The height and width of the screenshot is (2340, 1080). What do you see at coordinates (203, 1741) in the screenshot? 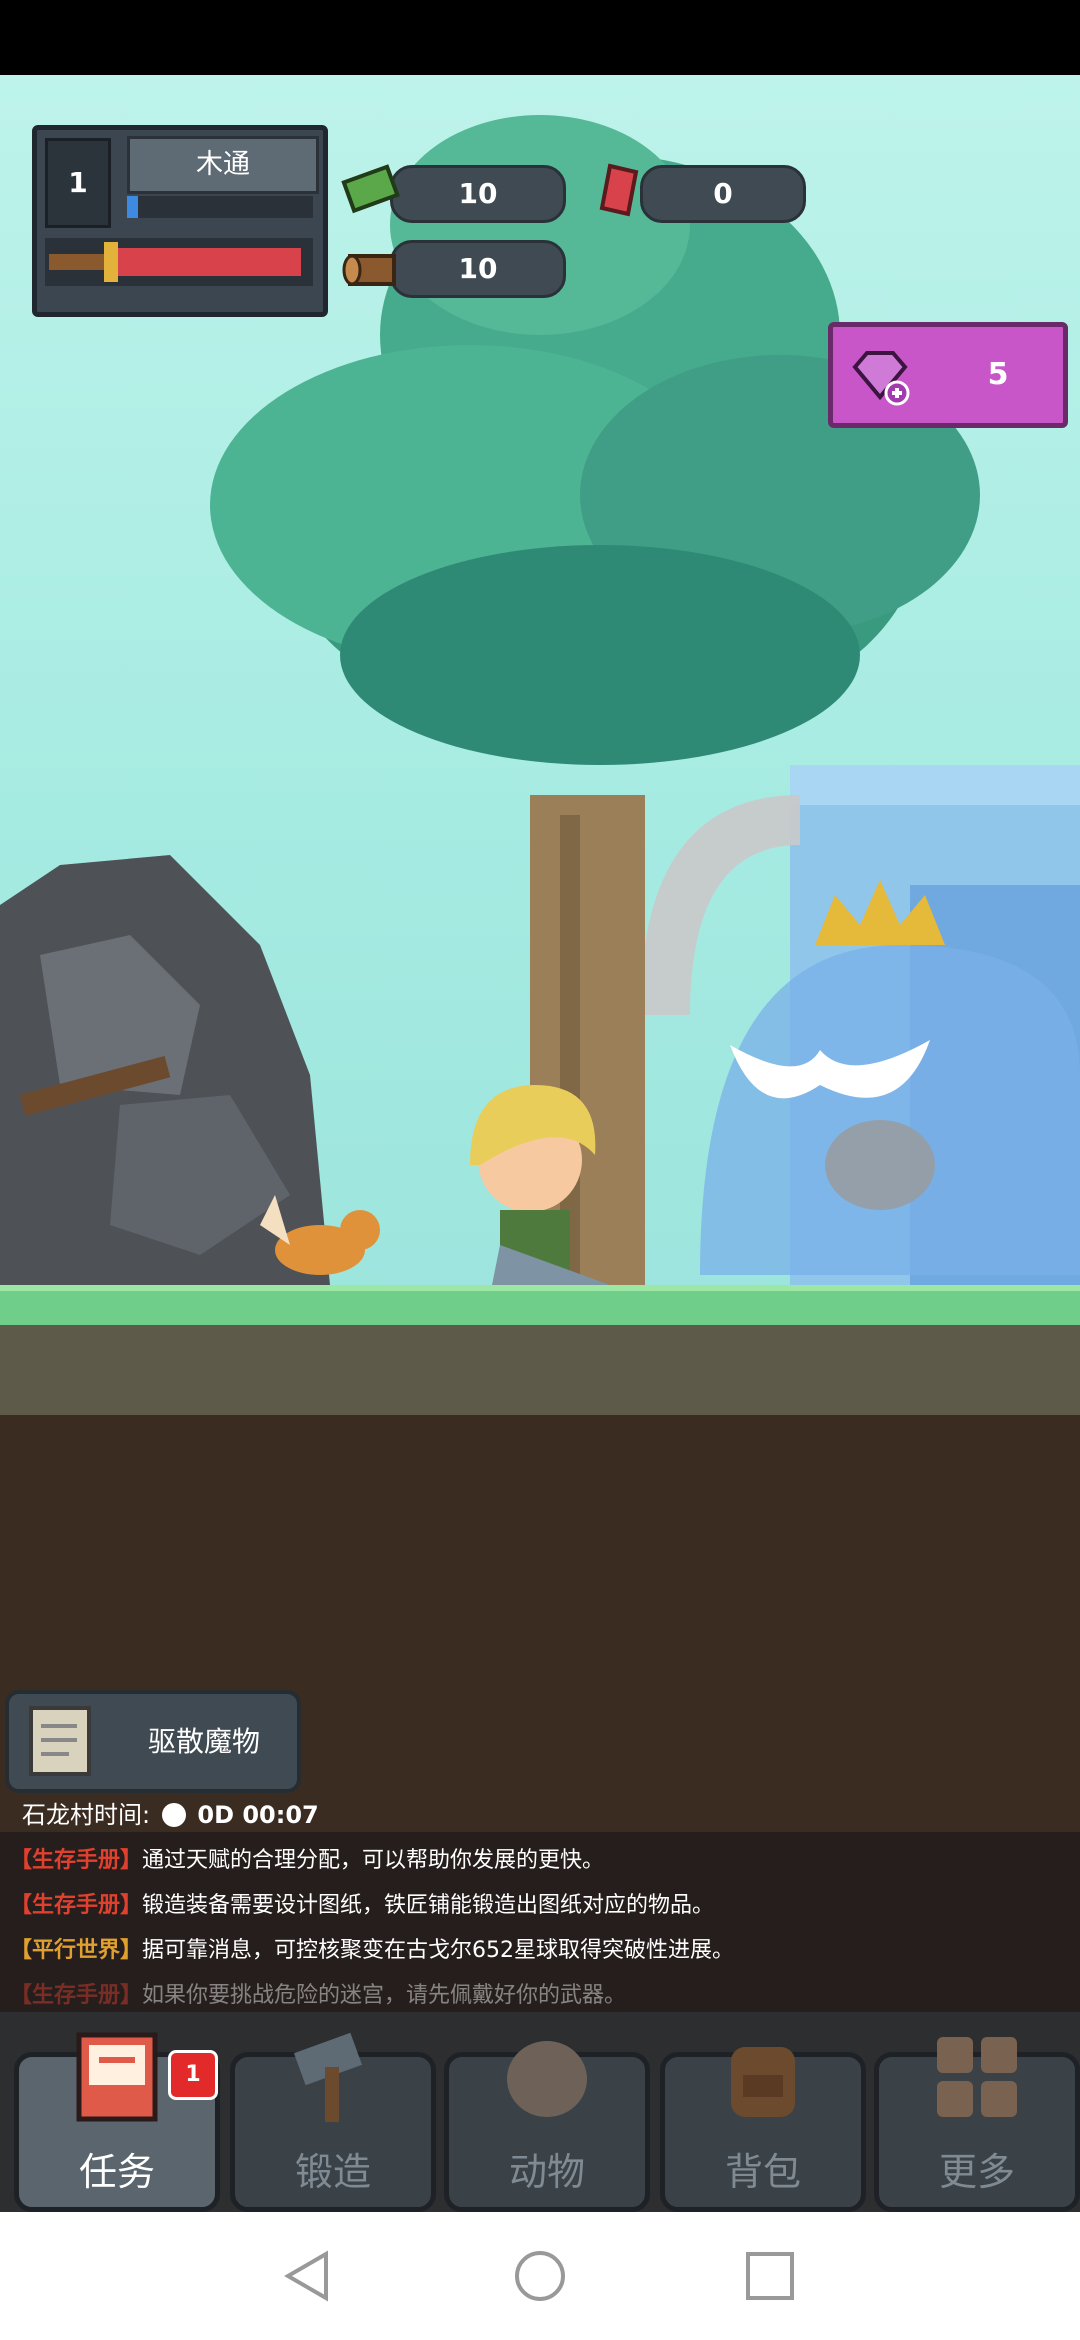
I see `quest-label: 驱散魔物` at bounding box center [203, 1741].